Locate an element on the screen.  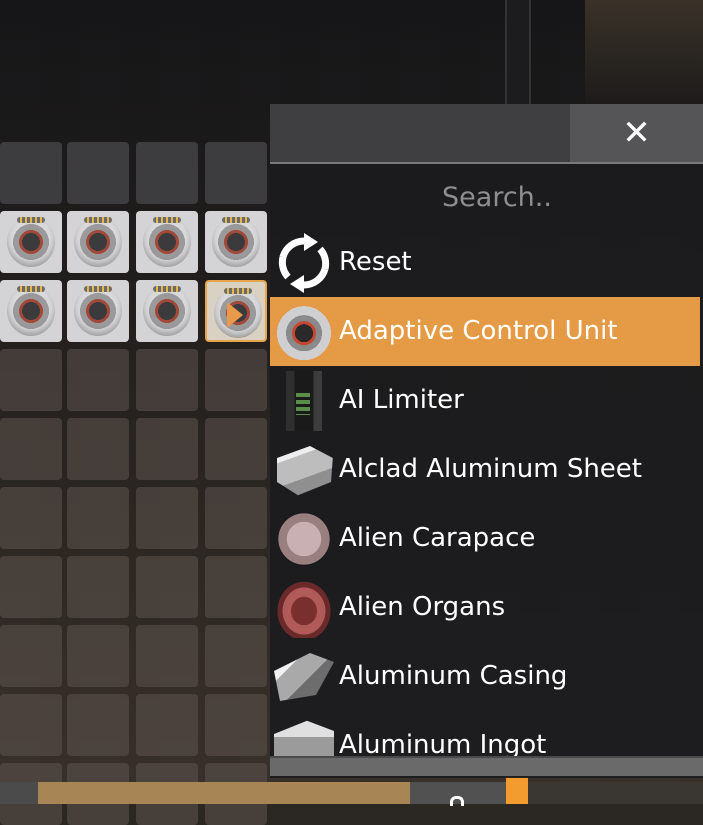
bottom-progress-bar is located at coordinates (224, 793).